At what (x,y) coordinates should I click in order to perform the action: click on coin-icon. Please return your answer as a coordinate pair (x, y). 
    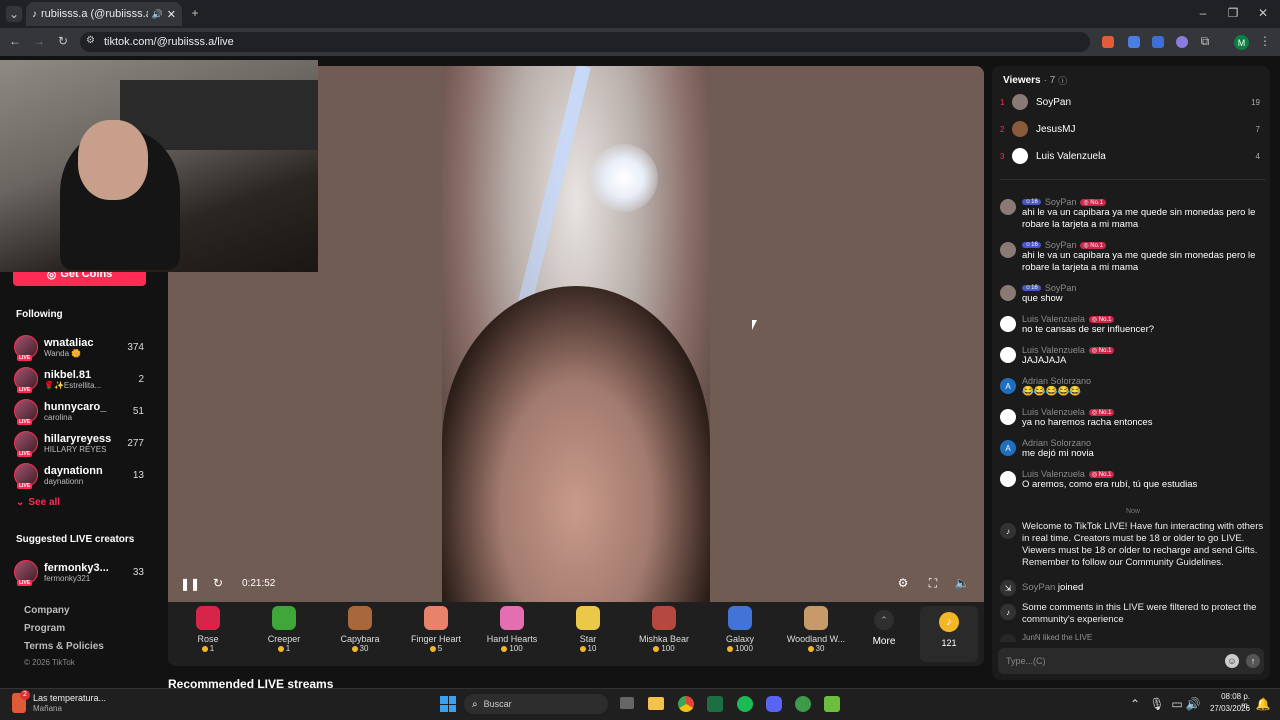
    Looking at the image, I should click on (582, 648).